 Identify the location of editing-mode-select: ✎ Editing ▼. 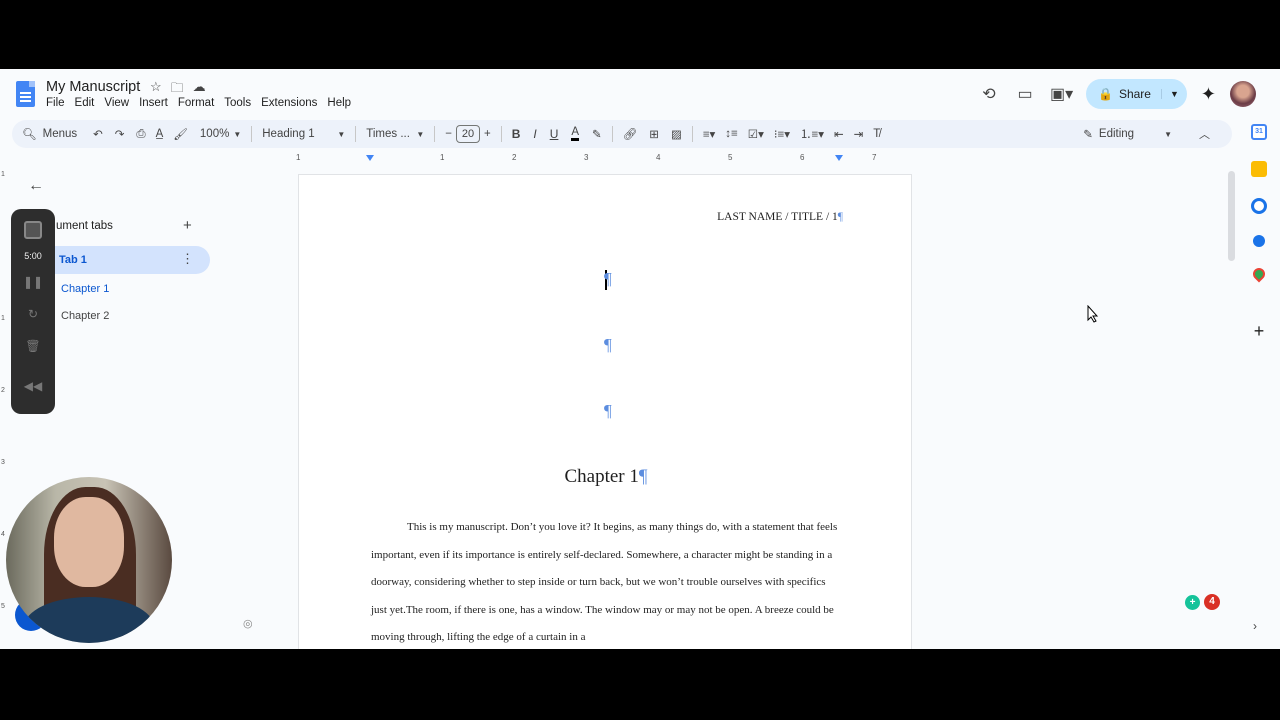
(1127, 134).